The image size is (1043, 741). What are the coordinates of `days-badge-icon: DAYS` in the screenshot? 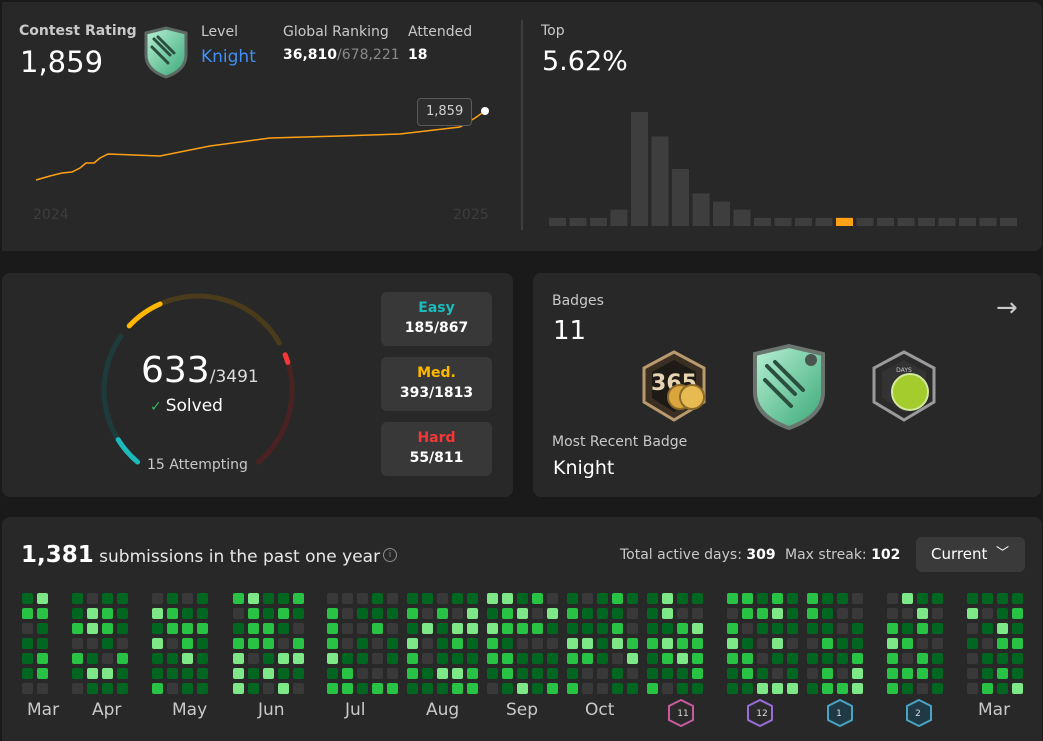 It's located at (904, 386).